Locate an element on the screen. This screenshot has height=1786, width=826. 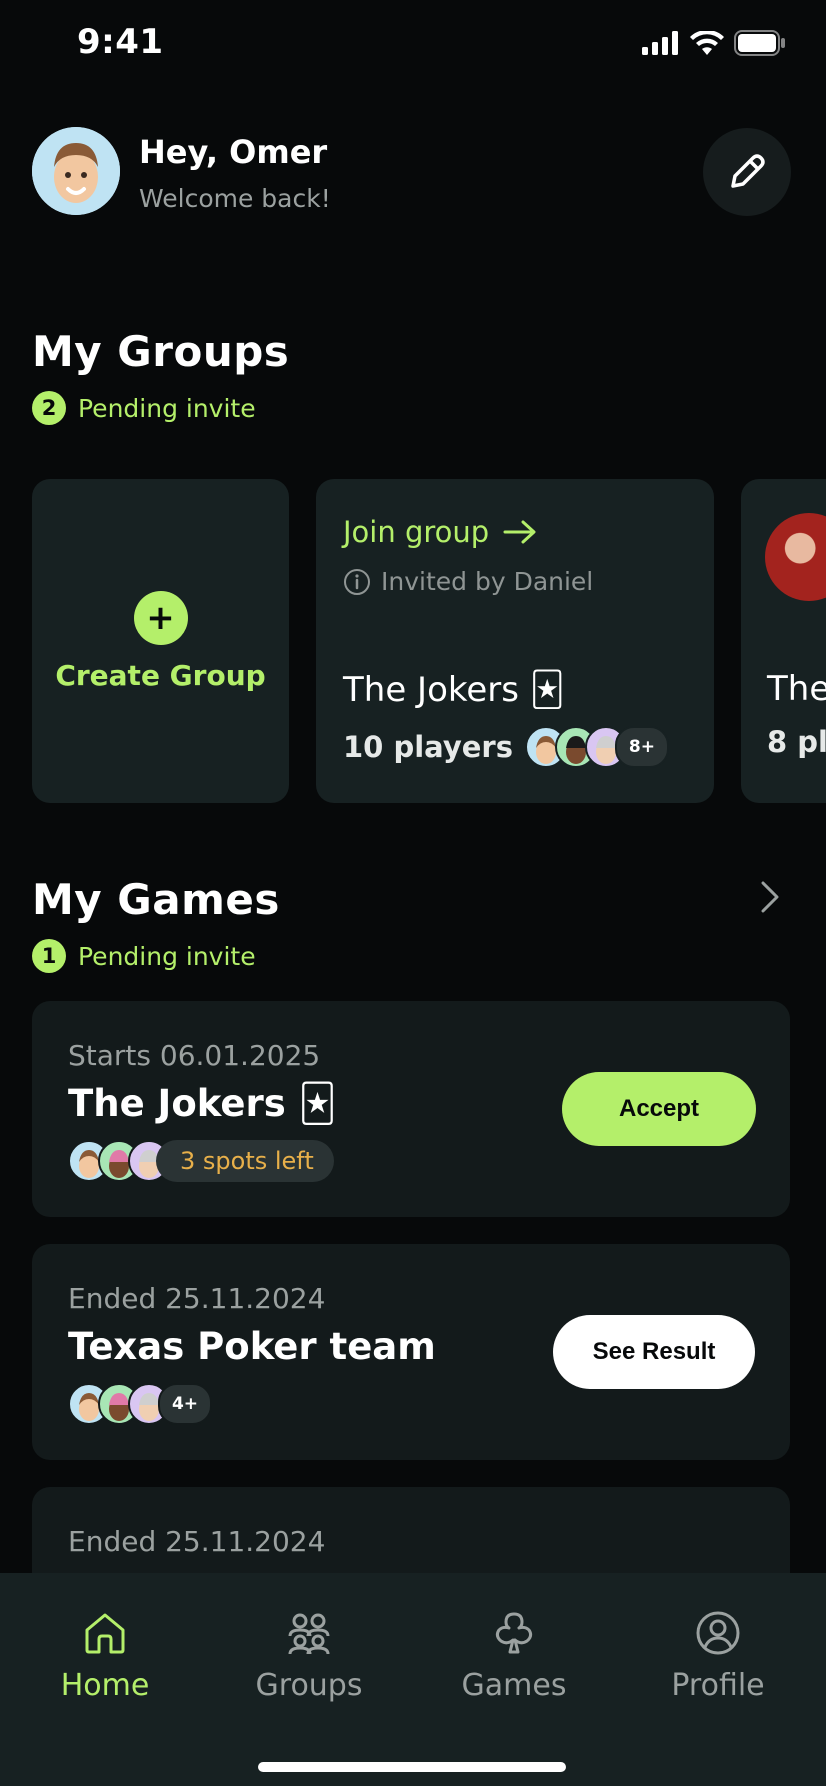
pending-count-badge: 1 is located at coordinates (49, 956).